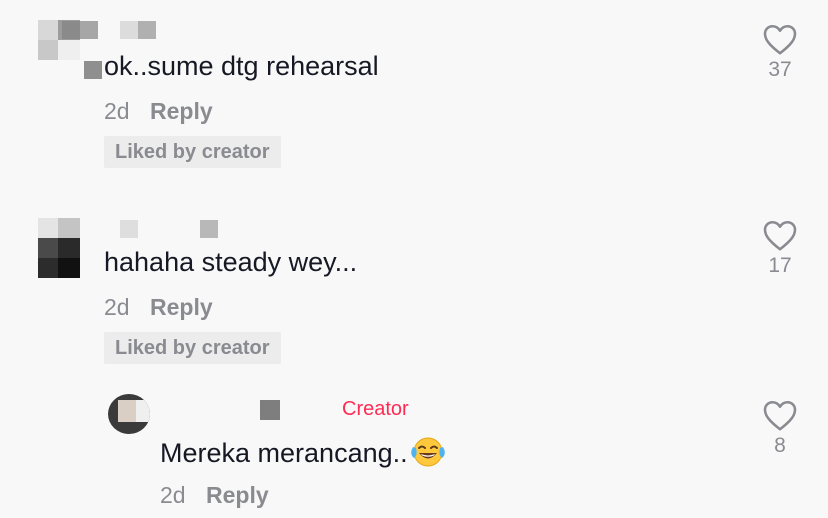 This screenshot has width=828, height=518. What do you see at coordinates (780, 265) in the screenshot?
I see `like-count: 17` at bounding box center [780, 265].